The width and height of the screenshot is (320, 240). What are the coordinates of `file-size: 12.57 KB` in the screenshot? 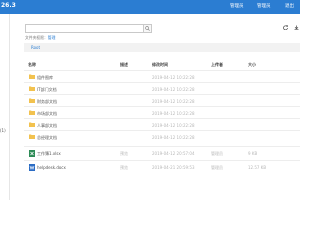 It's located at (257, 167).